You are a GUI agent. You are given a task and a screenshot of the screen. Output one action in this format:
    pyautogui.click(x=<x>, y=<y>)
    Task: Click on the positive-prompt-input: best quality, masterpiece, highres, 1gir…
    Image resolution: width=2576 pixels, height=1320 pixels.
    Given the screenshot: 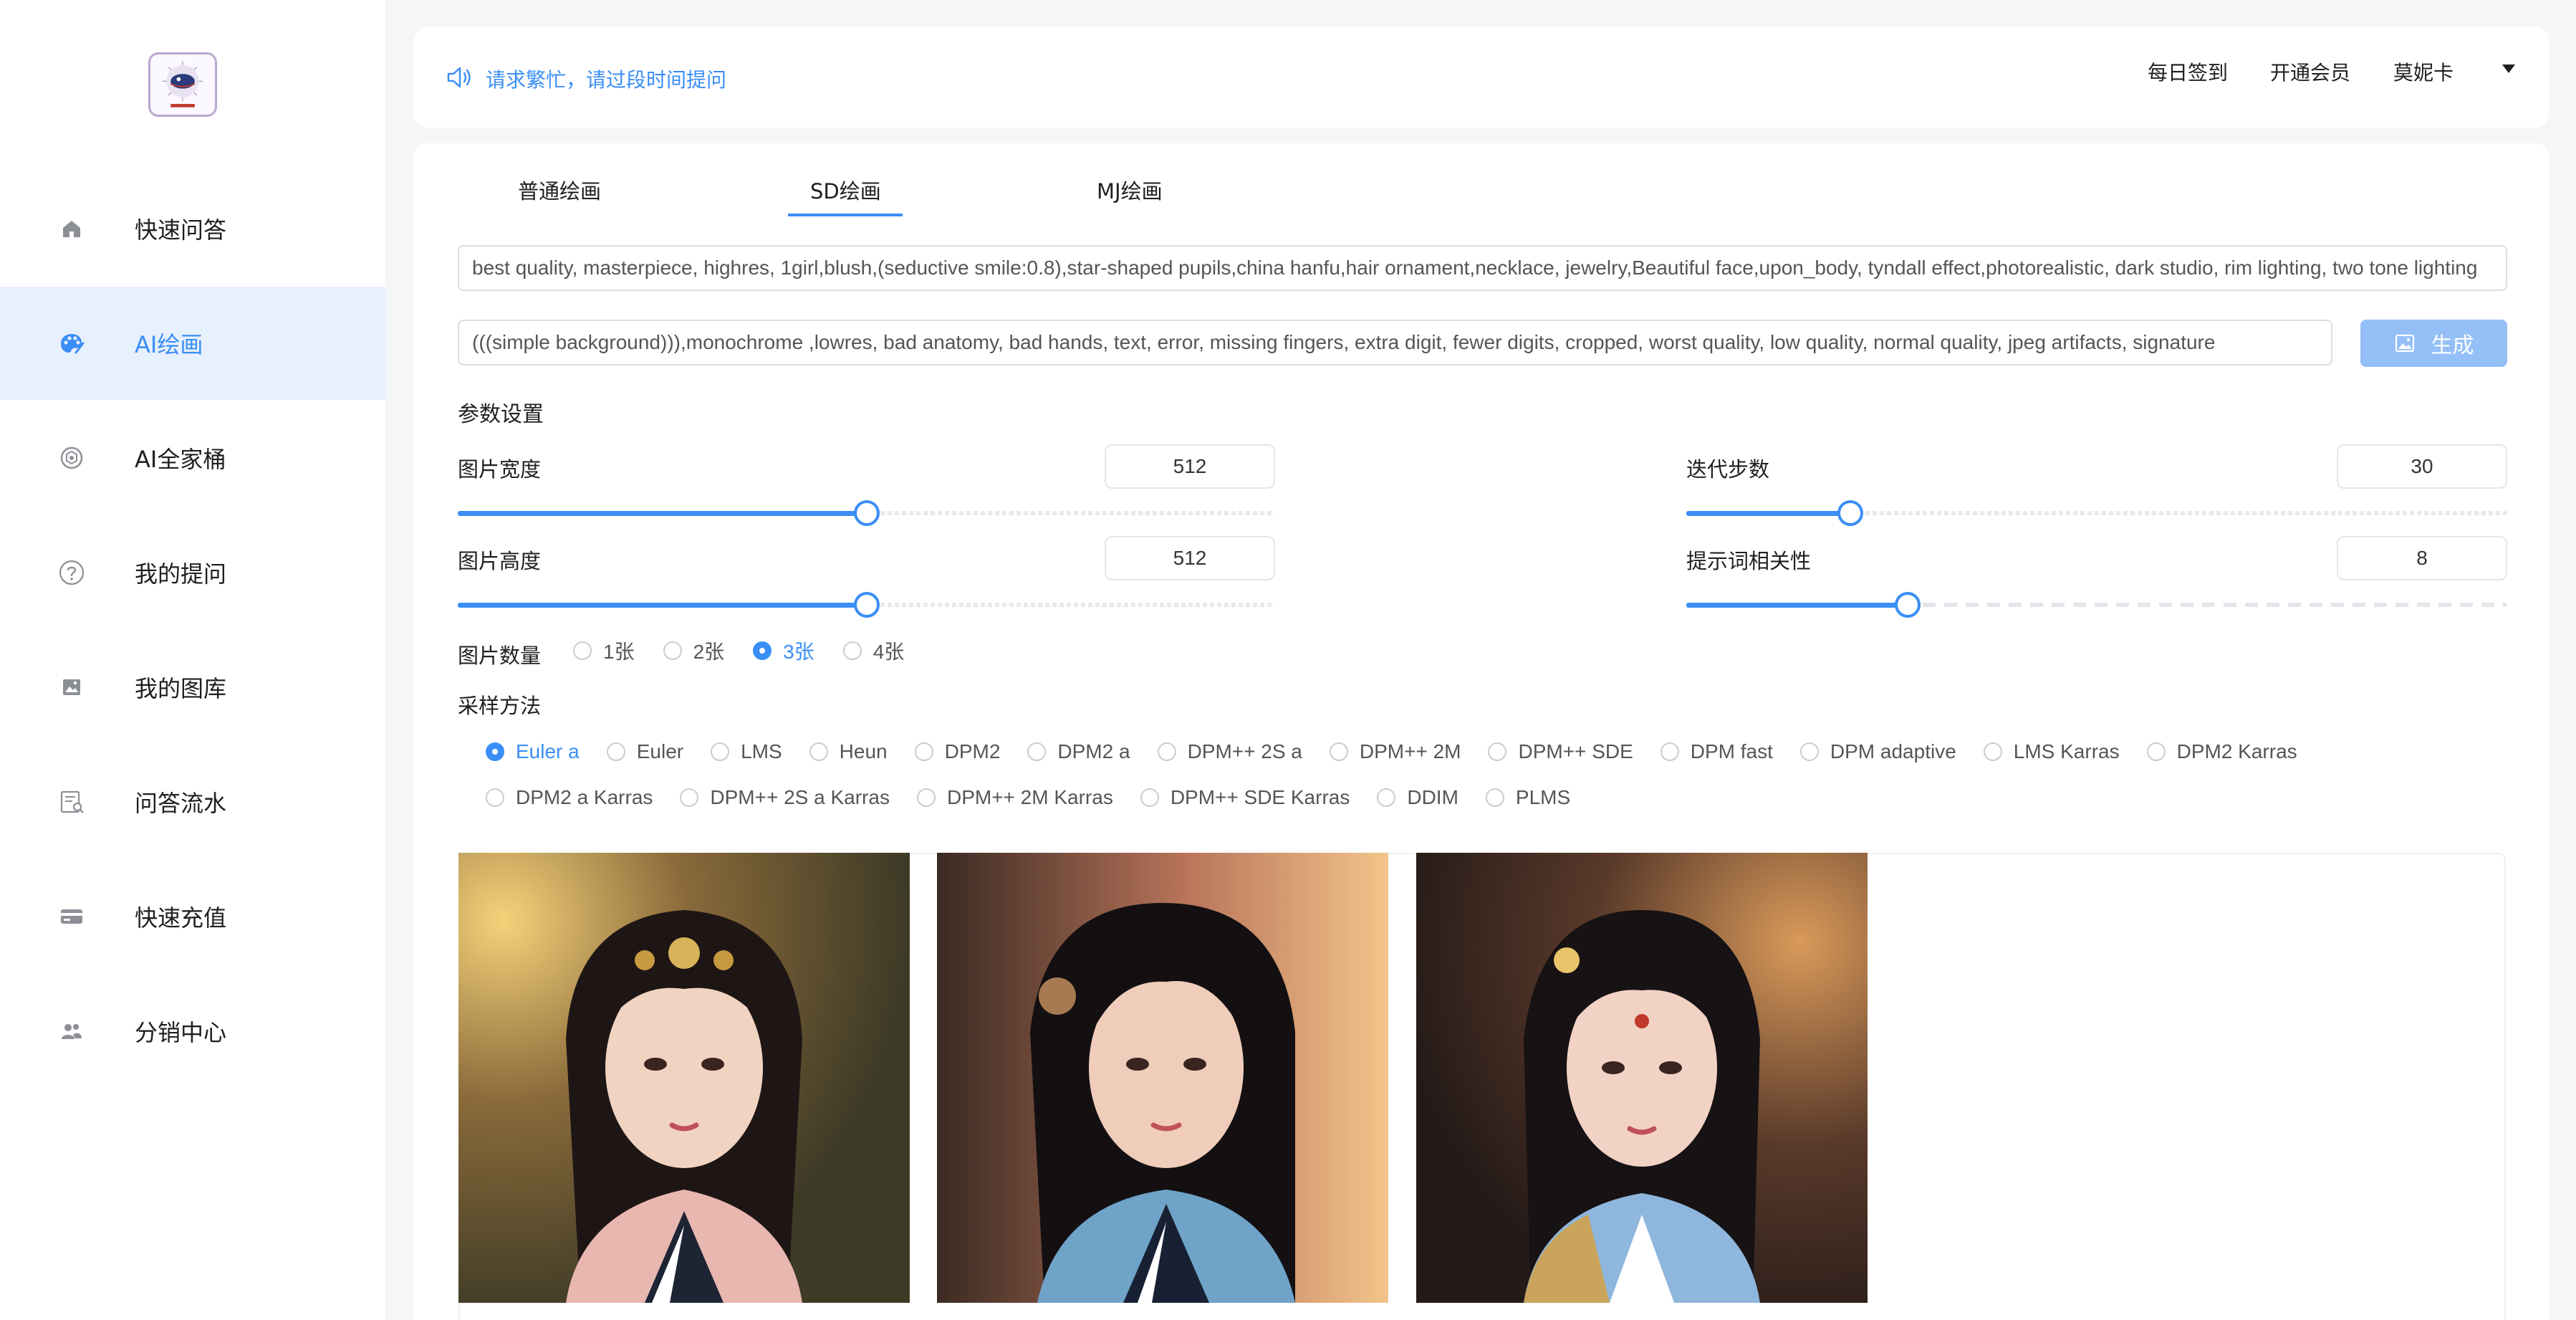 What is the action you would take?
    pyautogui.click(x=1482, y=268)
    